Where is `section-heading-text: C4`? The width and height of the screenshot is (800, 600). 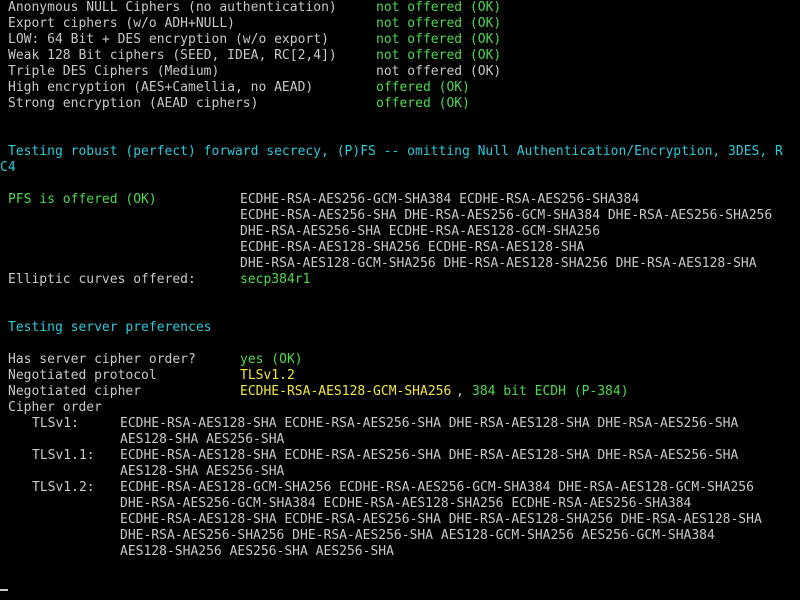 section-heading-text: C4 is located at coordinates (8, 167).